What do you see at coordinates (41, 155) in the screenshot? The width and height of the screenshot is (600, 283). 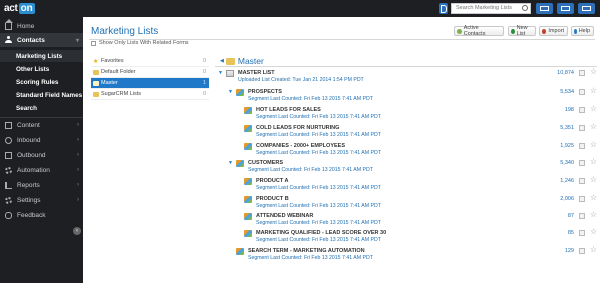 I see `nav-outbound: Outbound ›` at bounding box center [41, 155].